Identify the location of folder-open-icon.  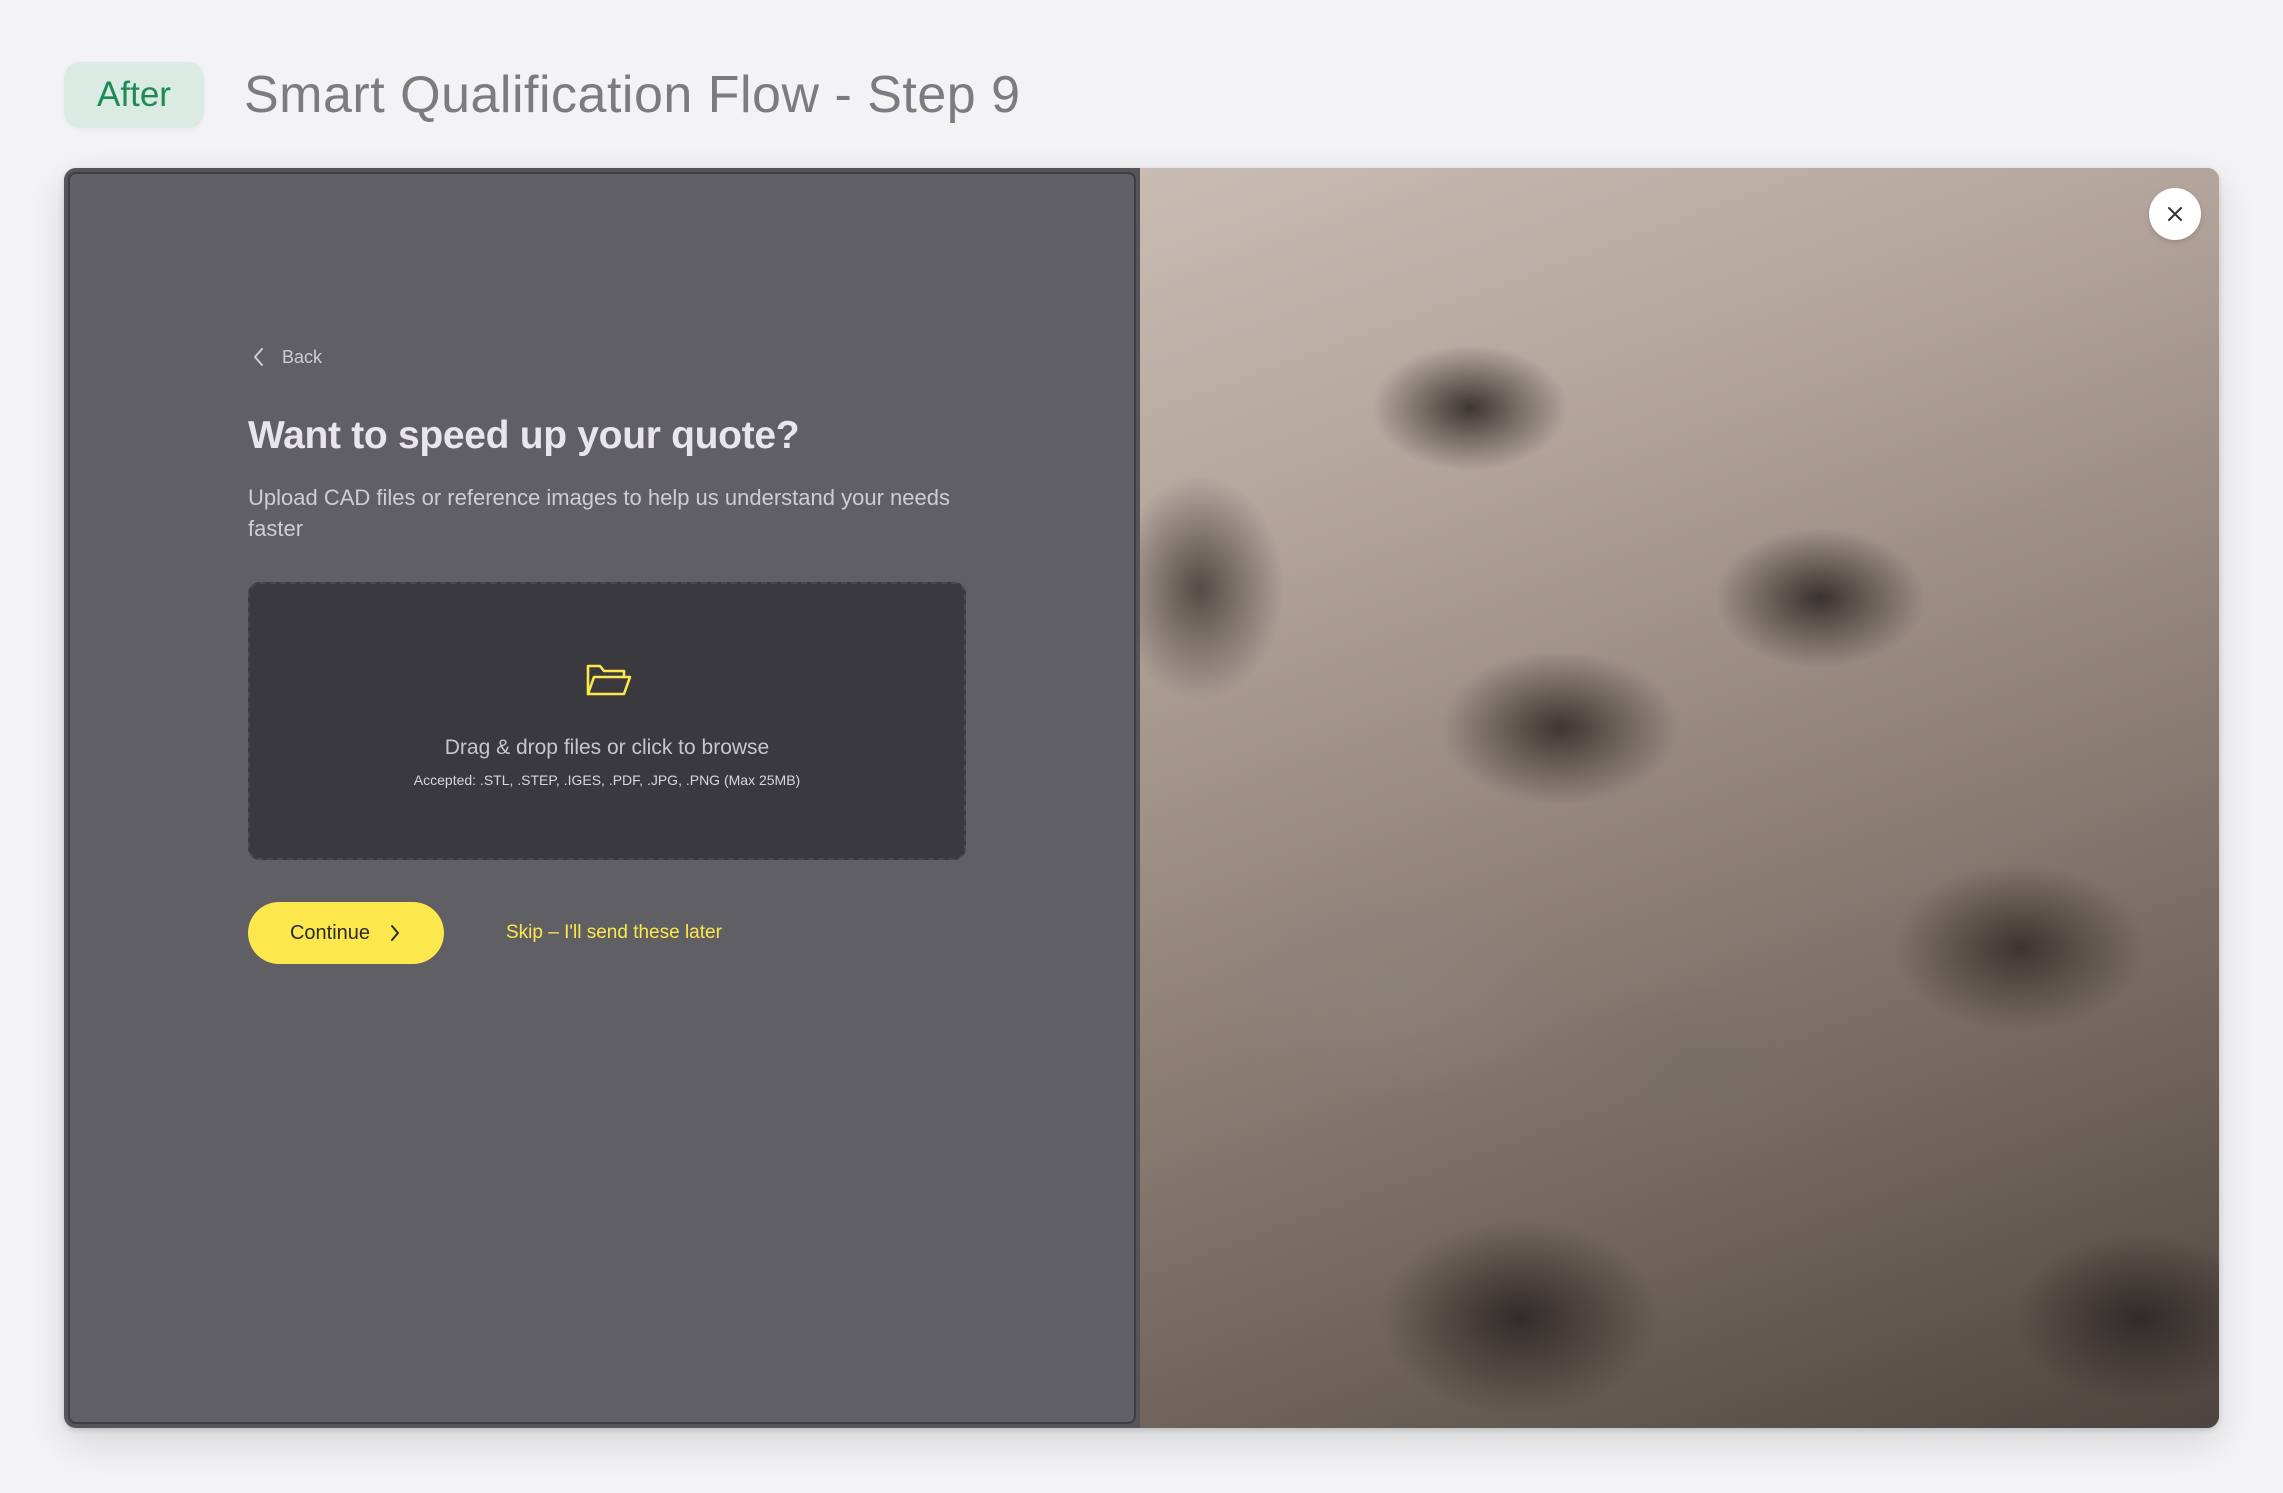
(609, 680).